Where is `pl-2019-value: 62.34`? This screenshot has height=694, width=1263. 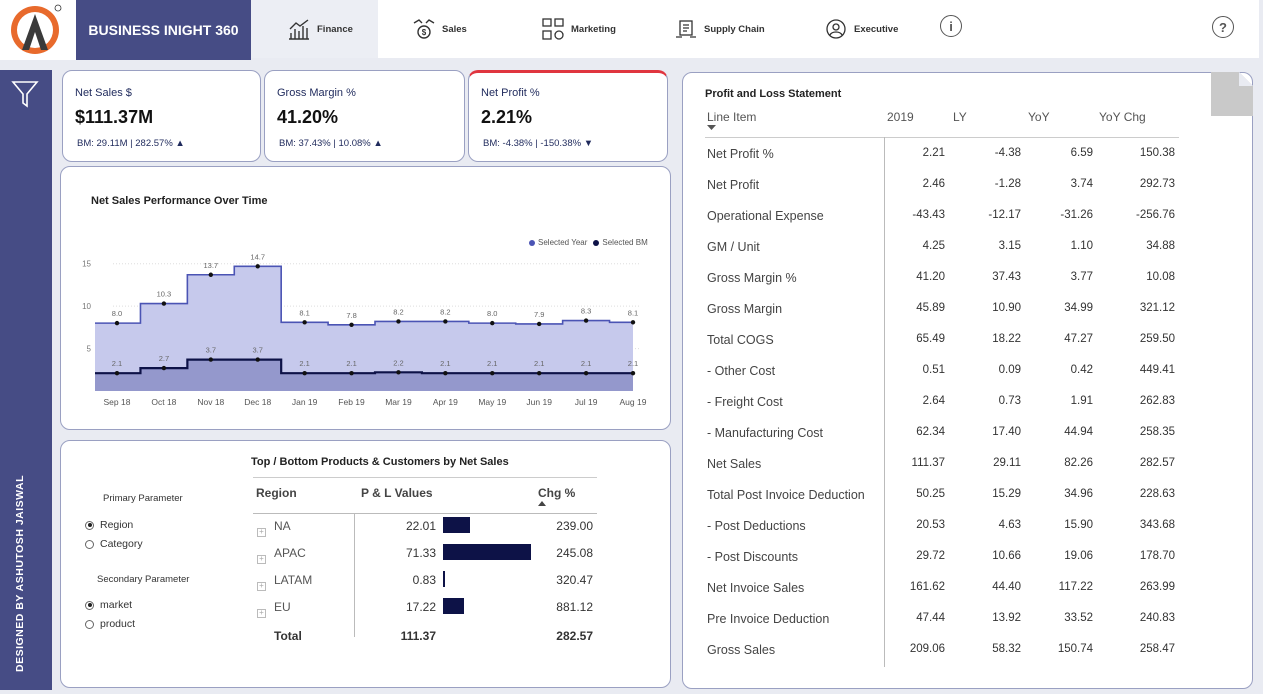
pl-2019-value: 62.34 is located at coordinates (930, 432).